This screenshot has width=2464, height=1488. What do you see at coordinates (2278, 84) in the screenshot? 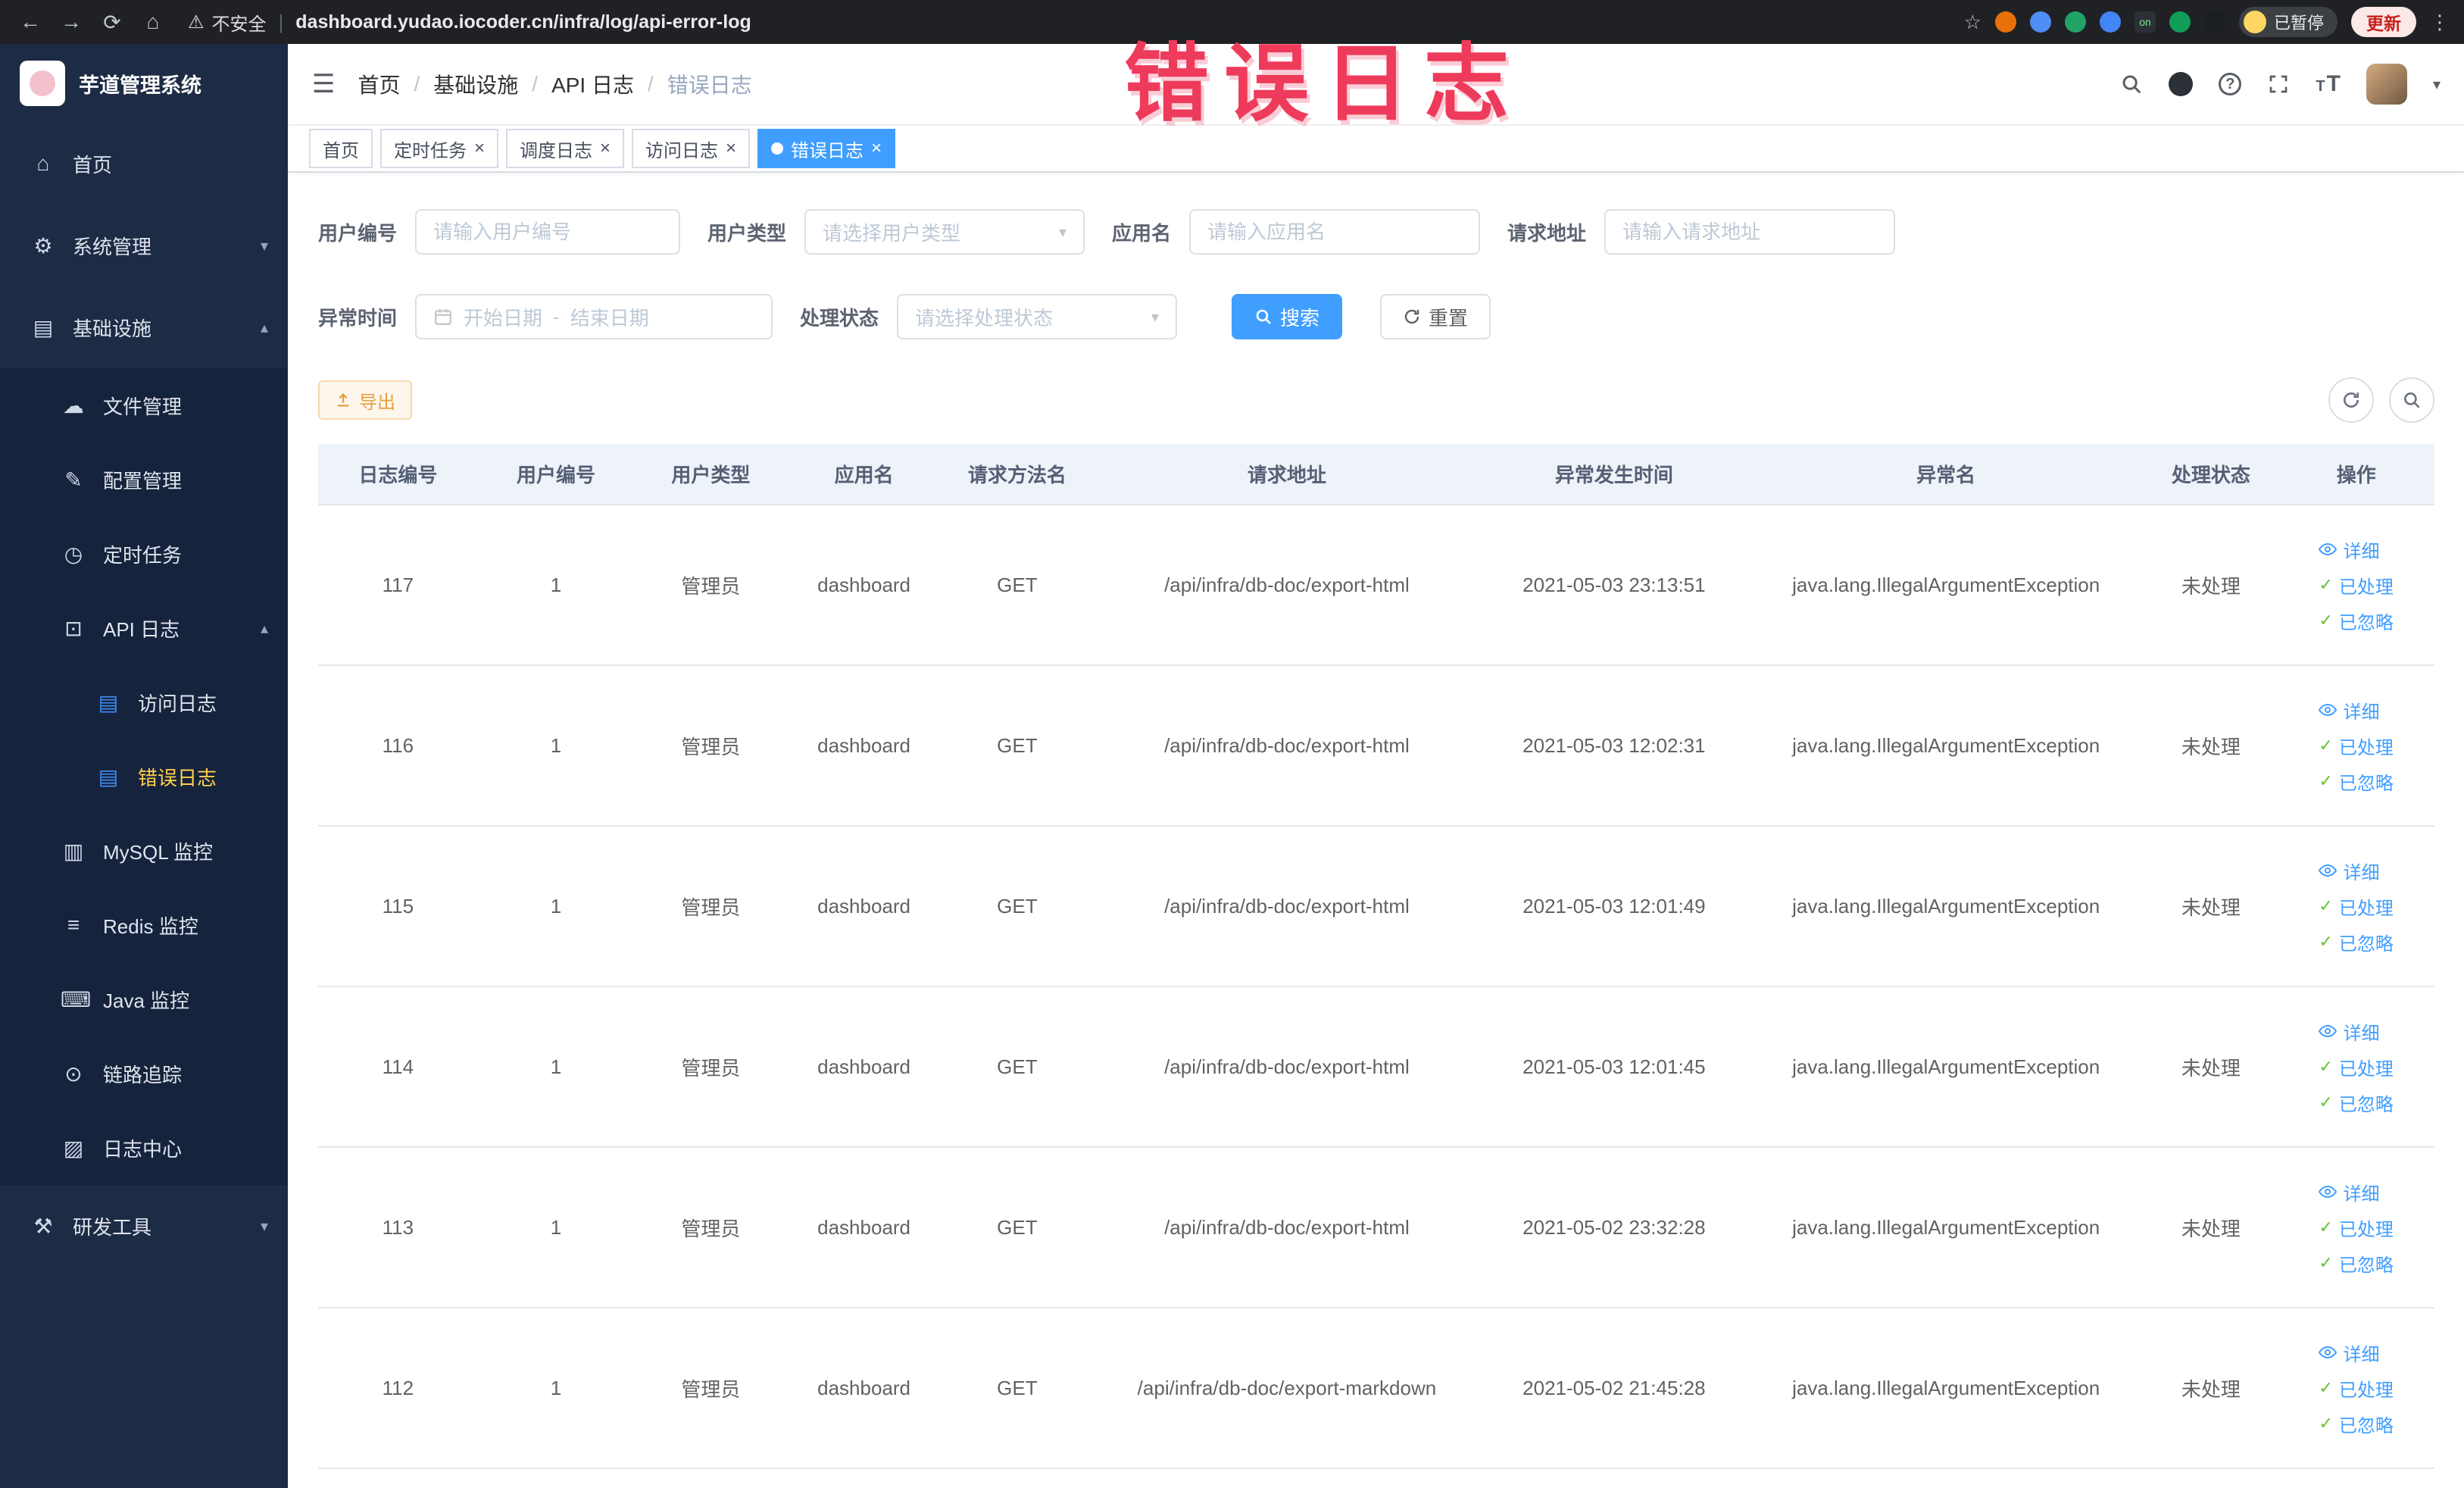
I see `fullscreen-icon` at bounding box center [2278, 84].